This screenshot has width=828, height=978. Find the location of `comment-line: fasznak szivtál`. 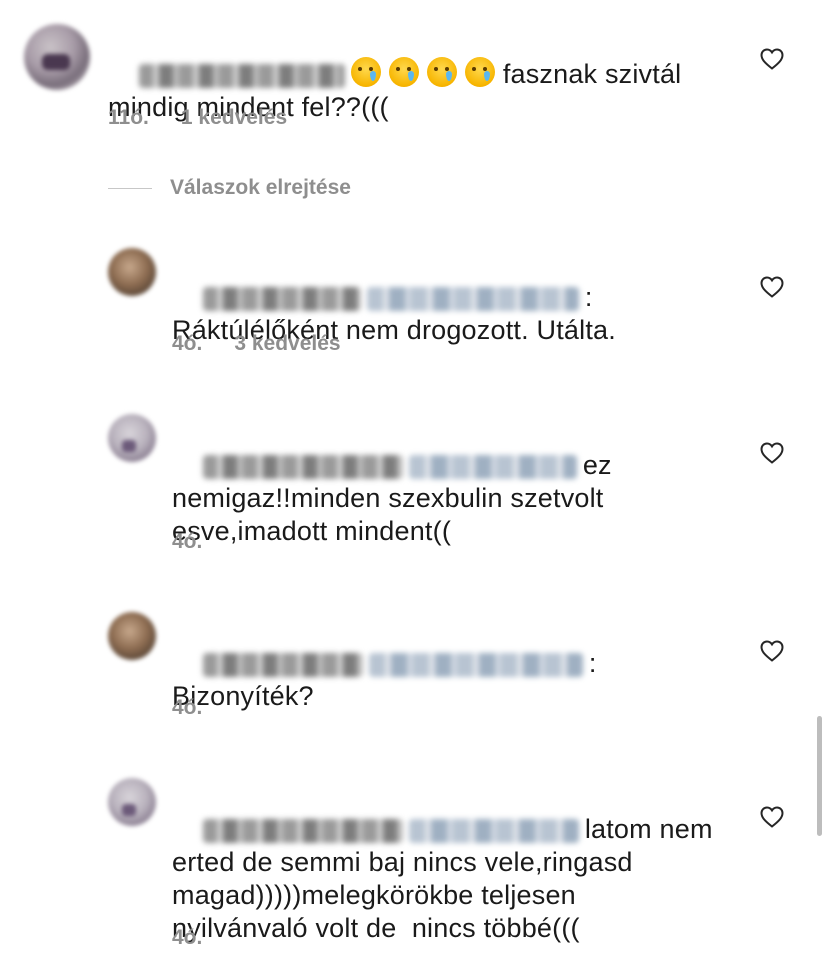

comment-line: fasznak szivtál is located at coordinates (592, 74).